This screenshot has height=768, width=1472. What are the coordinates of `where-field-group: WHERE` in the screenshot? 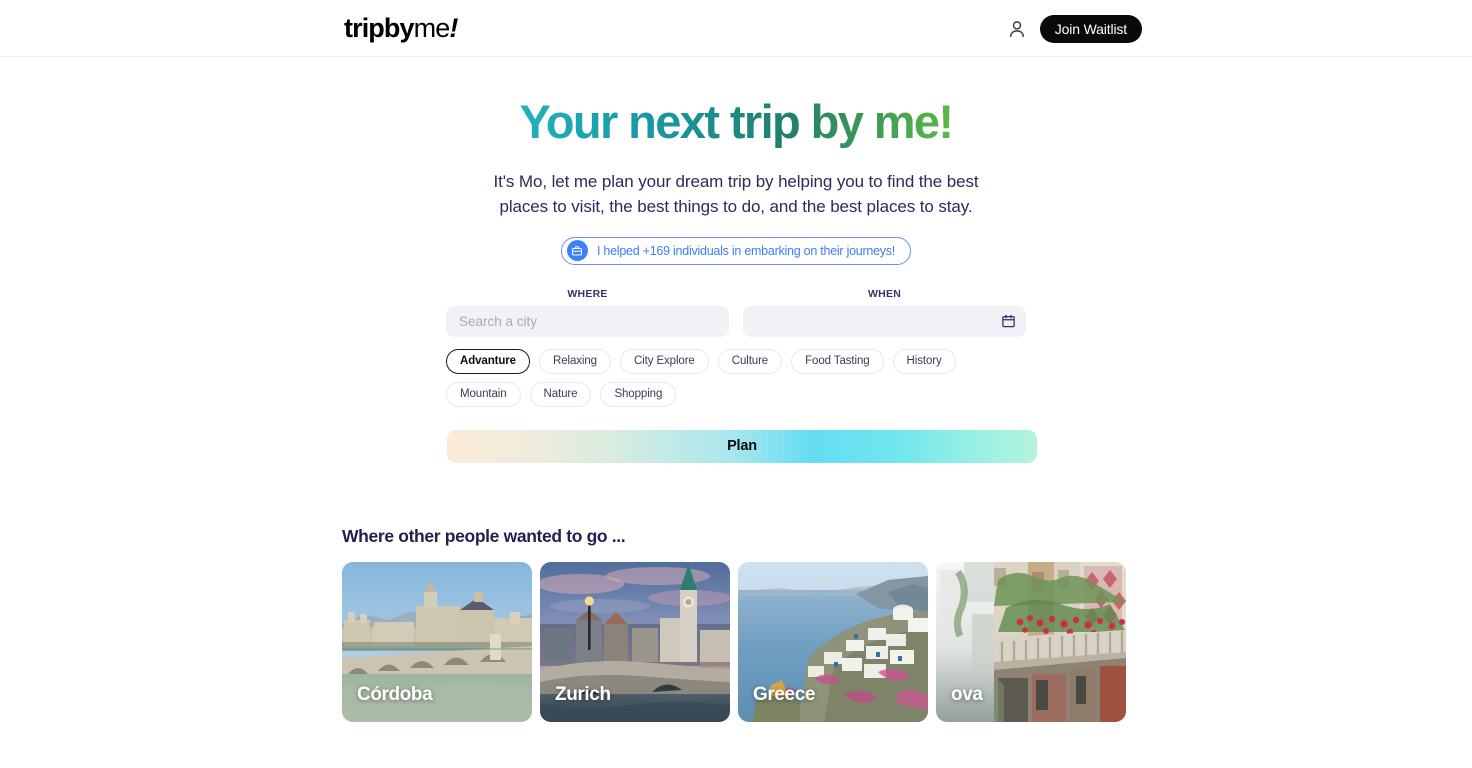 It's located at (587, 312).